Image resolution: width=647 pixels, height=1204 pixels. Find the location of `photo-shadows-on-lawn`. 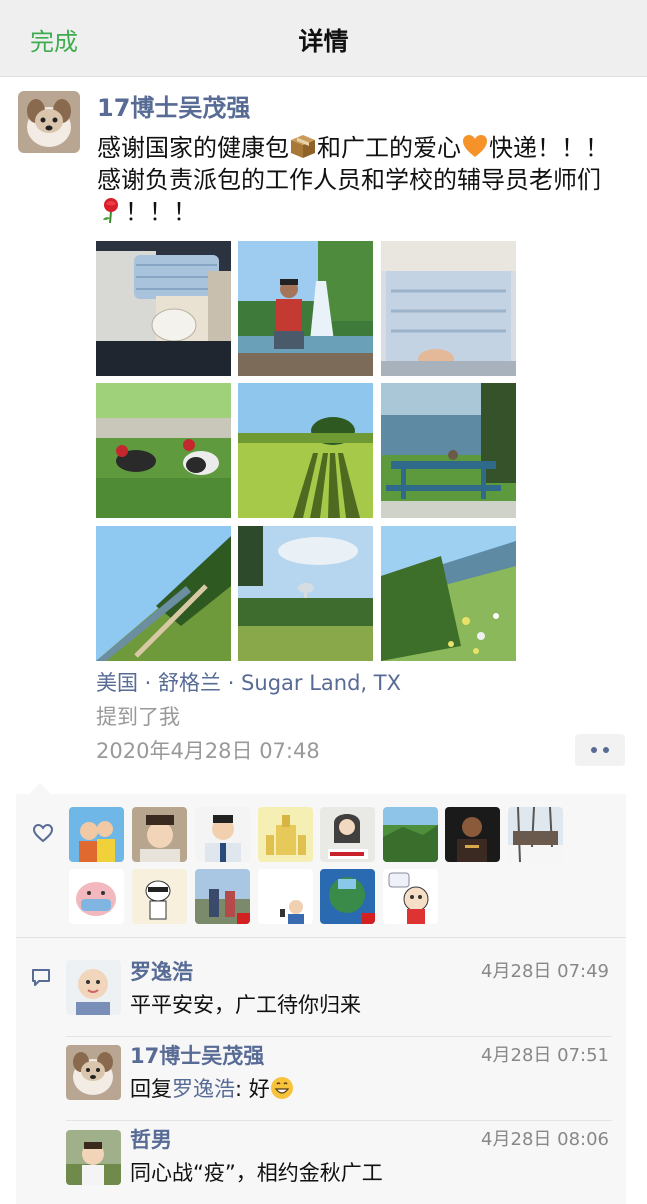

photo-shadows-on-lawn is located at coordinates (305, 450).